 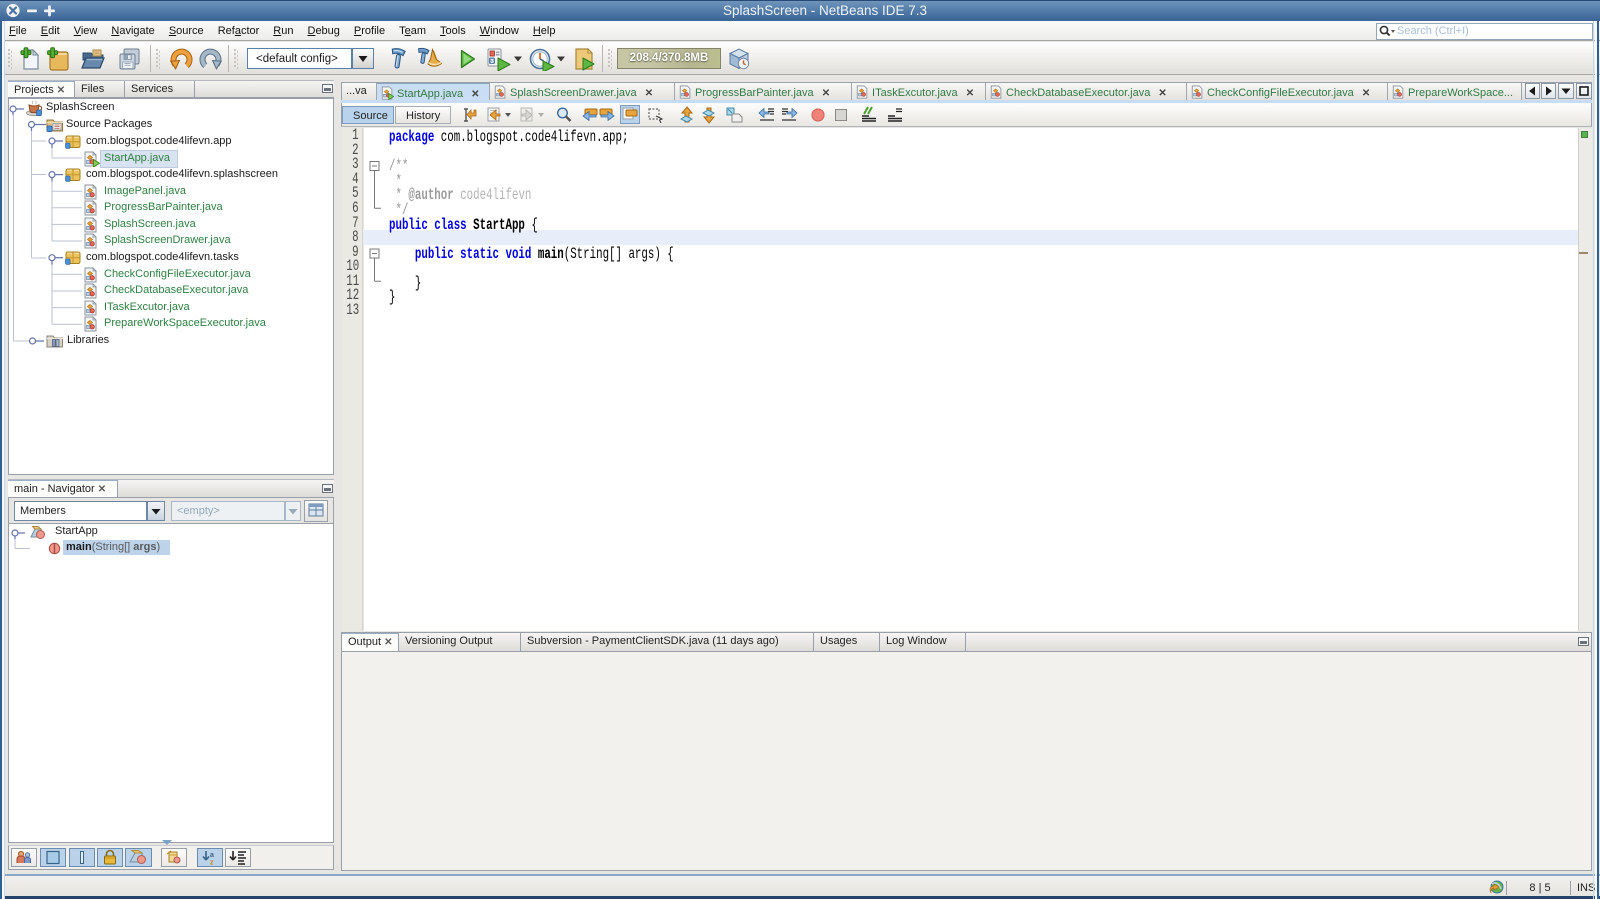 What do you see at coordinates (212, 855) in the screenshot?
I see `svg-text: a` at bounding box center [212, 855].